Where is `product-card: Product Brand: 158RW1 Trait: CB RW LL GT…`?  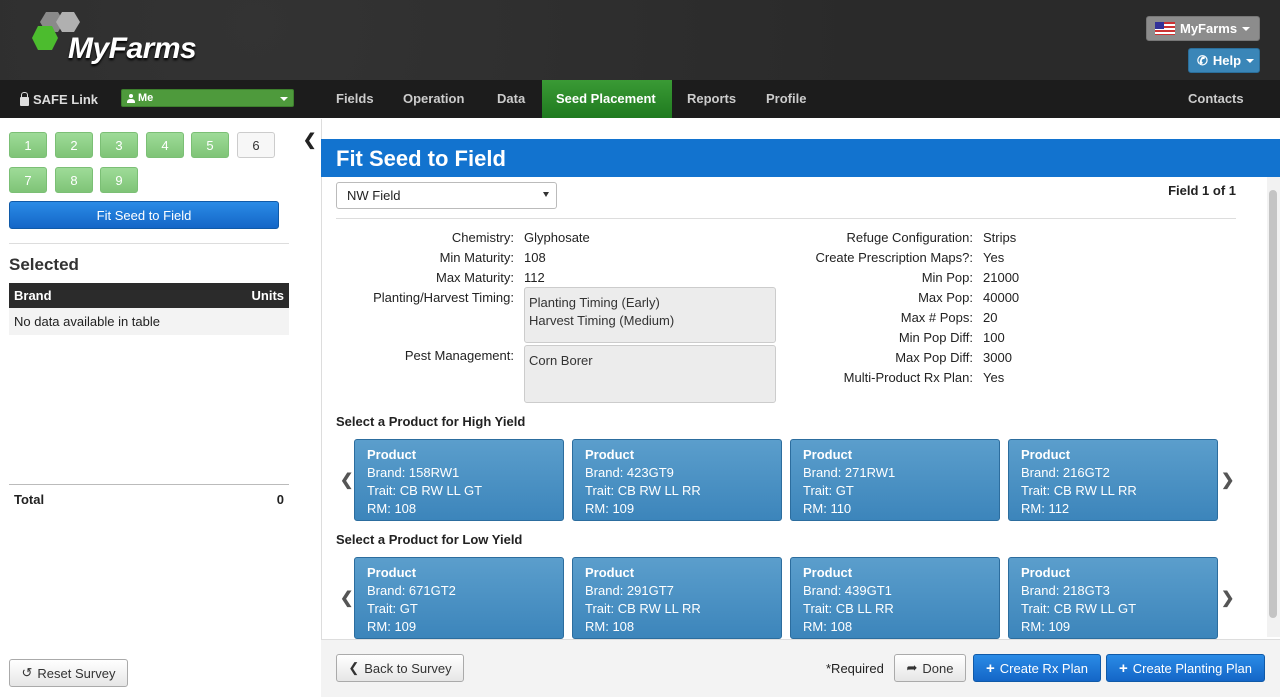 product-card: Product Brand: 158RW1 Trait: CB RW LL GT… is located at coordinates (459, 480).